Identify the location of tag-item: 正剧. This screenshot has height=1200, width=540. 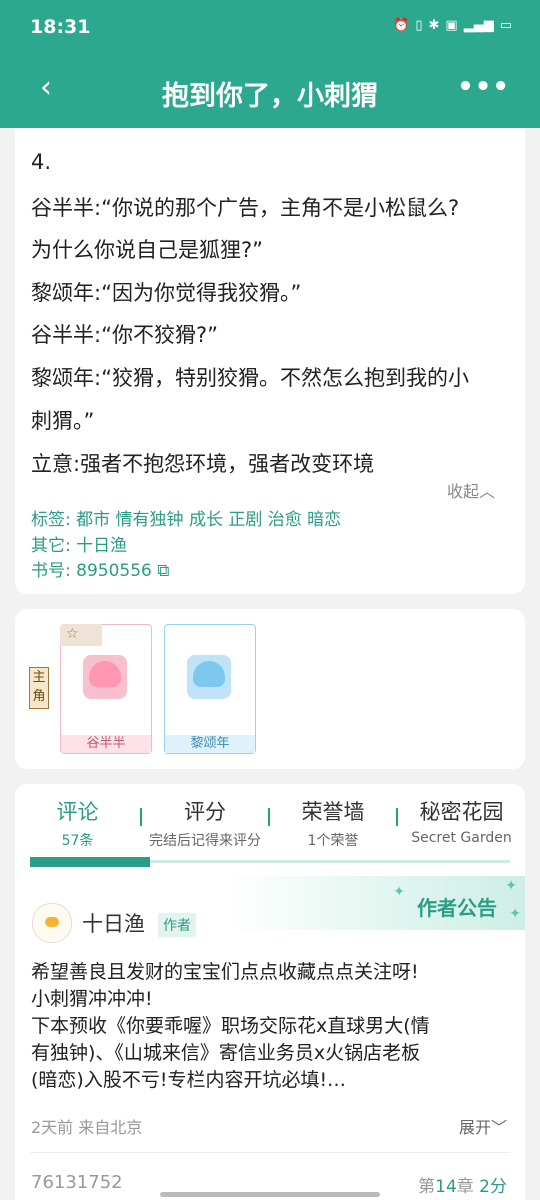
(245, 520).